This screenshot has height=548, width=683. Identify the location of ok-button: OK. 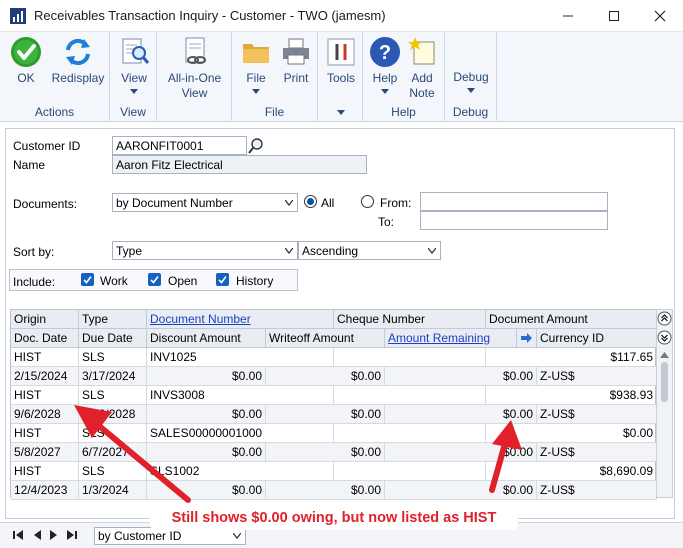
(26, 61).